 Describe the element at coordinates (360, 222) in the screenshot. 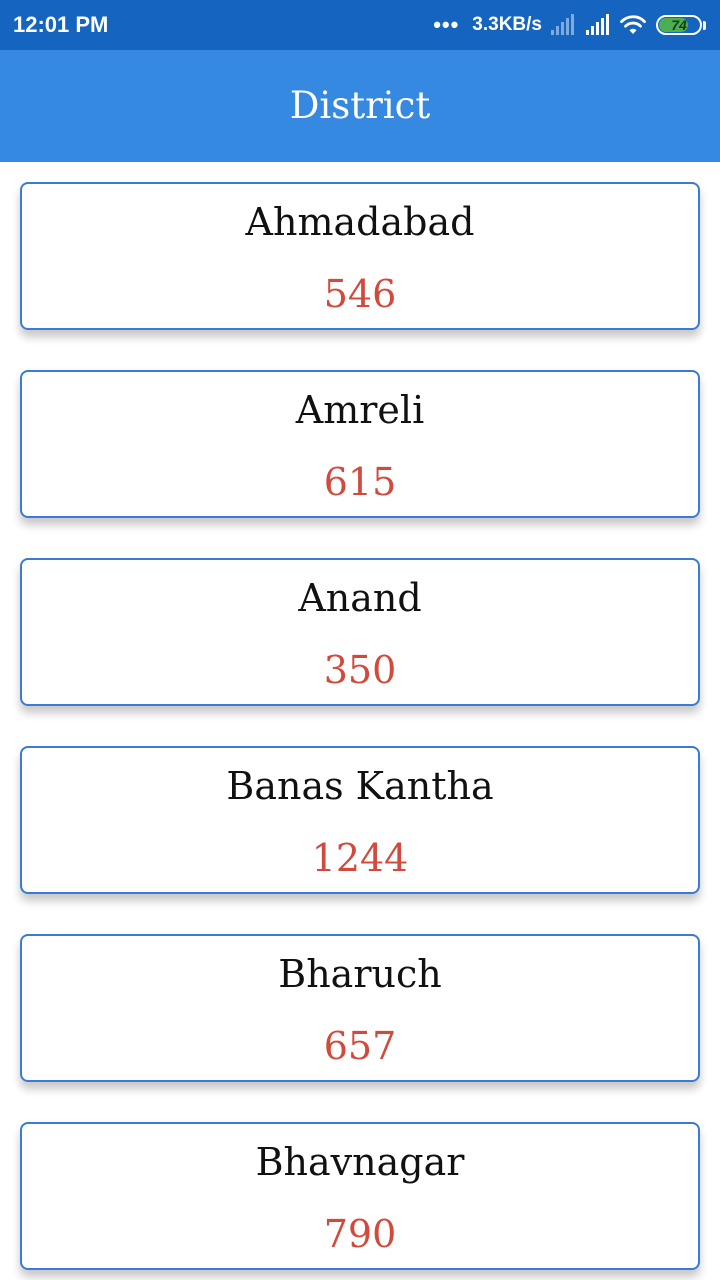

I see `district-name: Ahmadabad` at that location.